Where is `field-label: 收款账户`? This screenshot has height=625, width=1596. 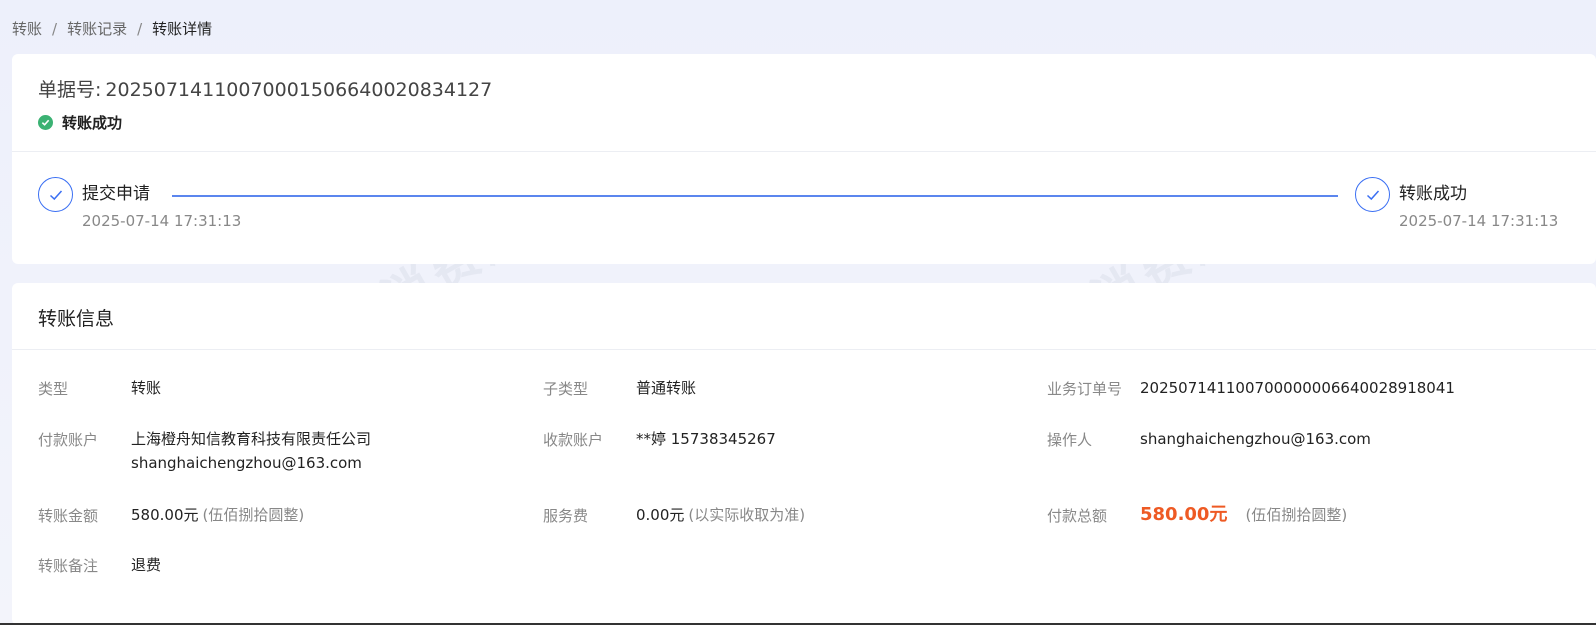 field-label: 收款账户 is located at coordinates (573, 440).